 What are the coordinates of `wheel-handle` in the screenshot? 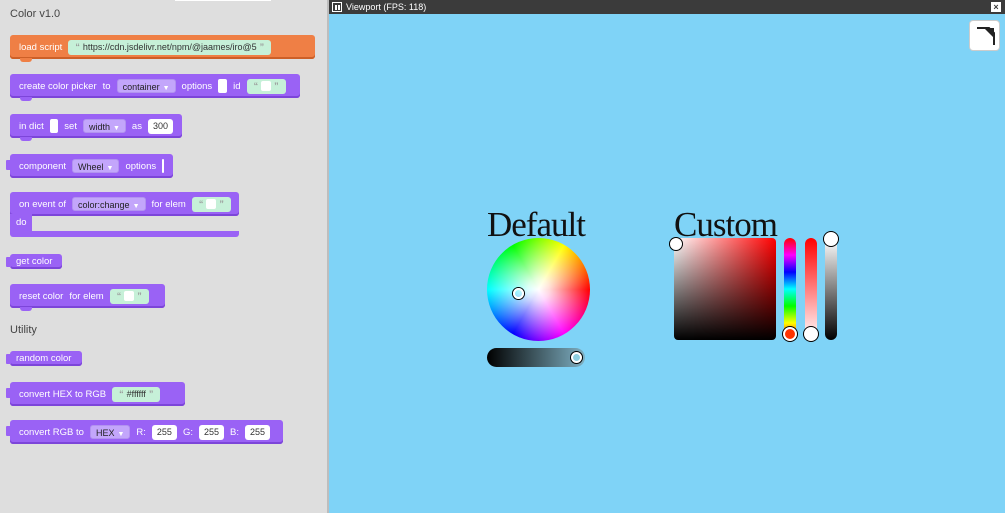 It's located at (518, 293).